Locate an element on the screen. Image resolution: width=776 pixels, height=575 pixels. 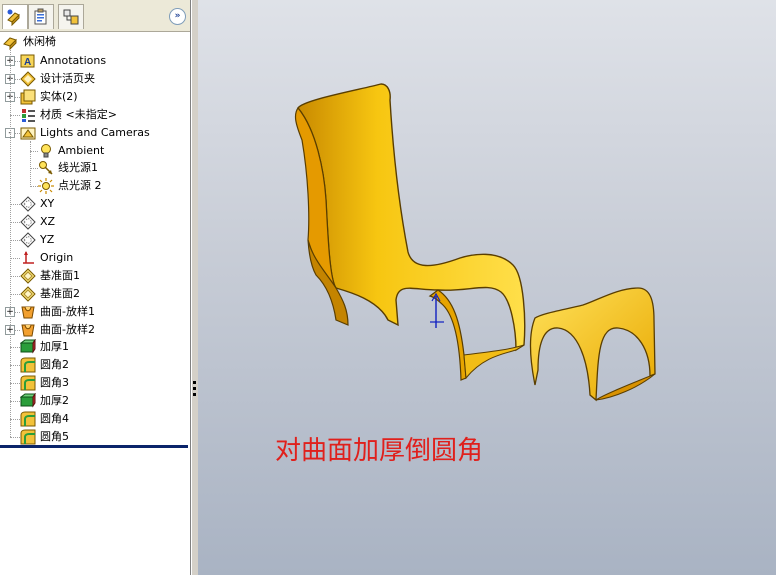
tree-item: + 曲面-放样2 is located at coordinates (94, 330).